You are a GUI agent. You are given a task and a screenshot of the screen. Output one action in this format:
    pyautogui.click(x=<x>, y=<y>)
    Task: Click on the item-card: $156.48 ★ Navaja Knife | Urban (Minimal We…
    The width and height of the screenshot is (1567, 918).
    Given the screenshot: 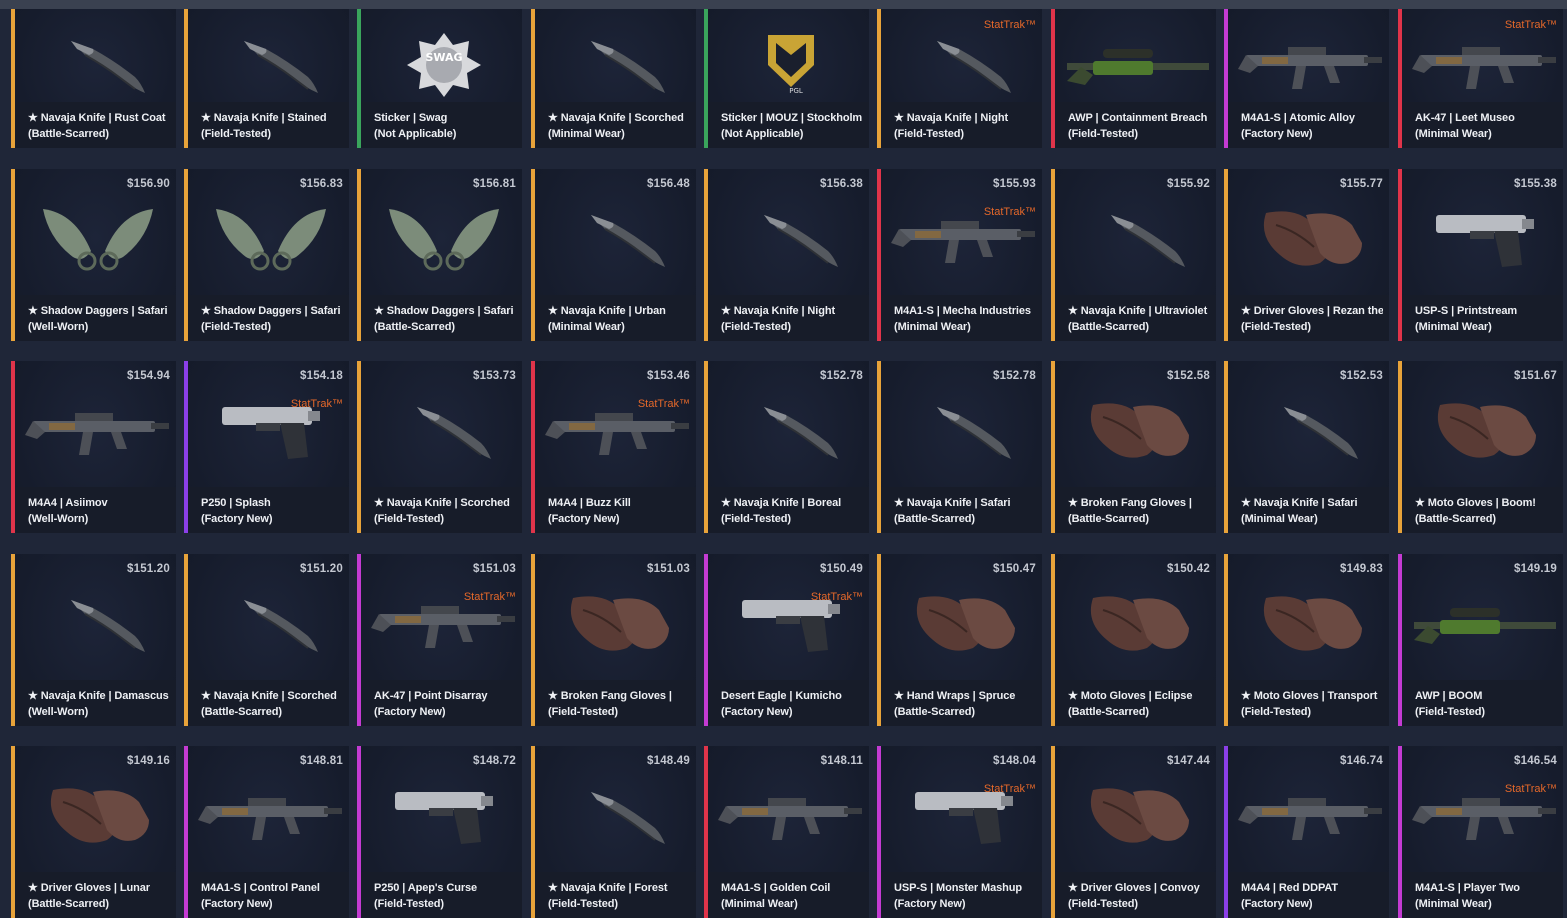 What is the action you would take?
    pyautogui.click(x=613, y=255)
    